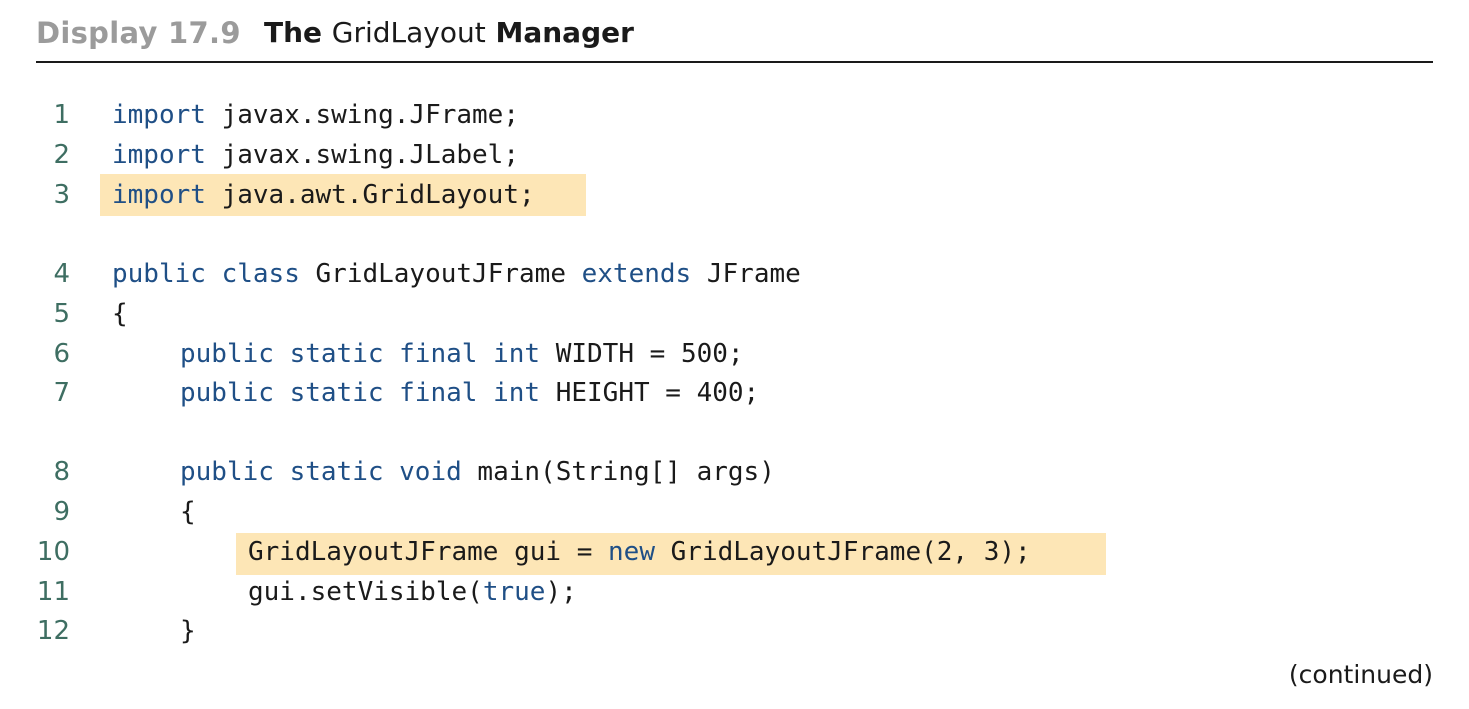 The image size is (1469, 709). What do you see at coordinates (734, 115) in the screenshot?
I see `code-line: 1 import javax.swing.JFrame;` at bounding box center [734, 115].